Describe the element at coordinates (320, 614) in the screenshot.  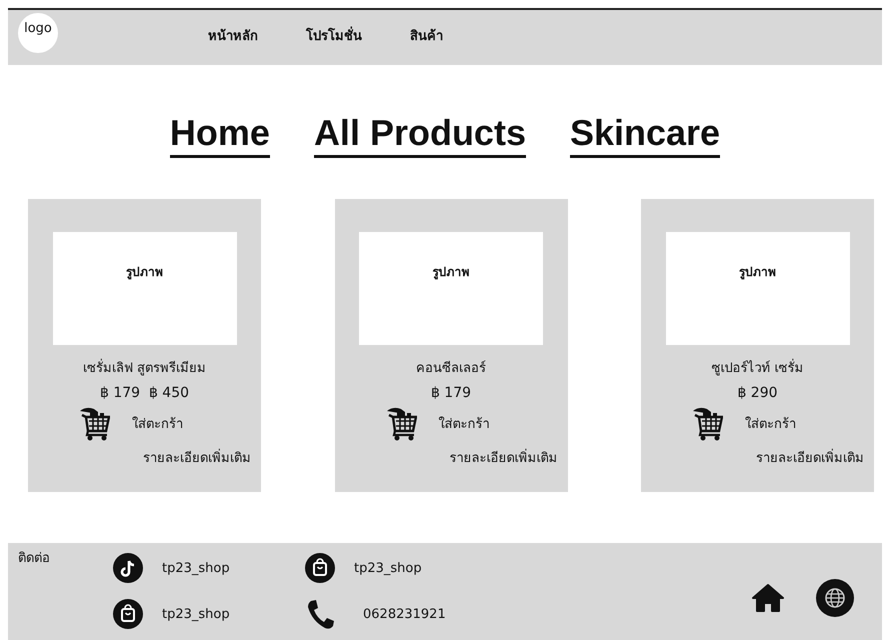
I see `phone-icon` at that location.